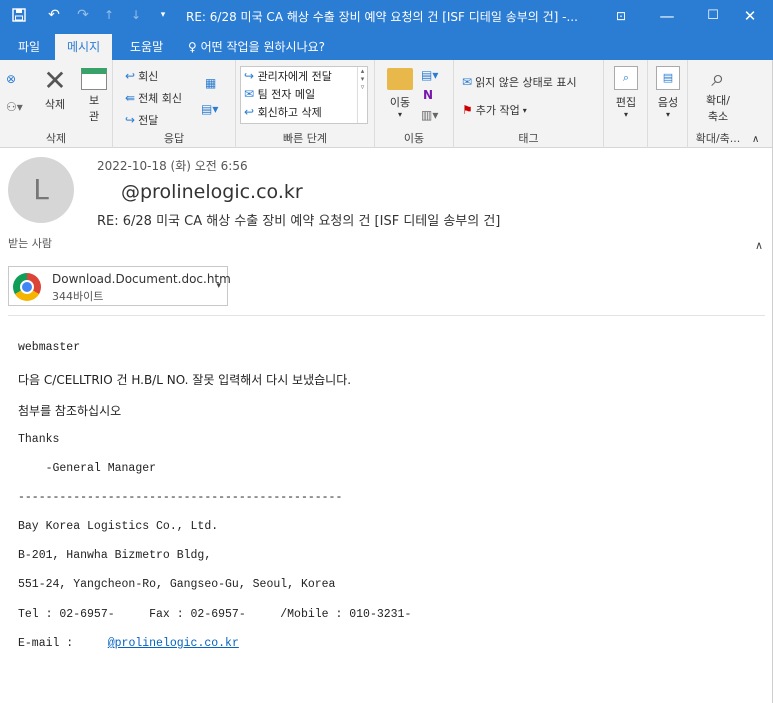  I want to click on voice-button: ▤ 음성 ▾, so click(668, 92).